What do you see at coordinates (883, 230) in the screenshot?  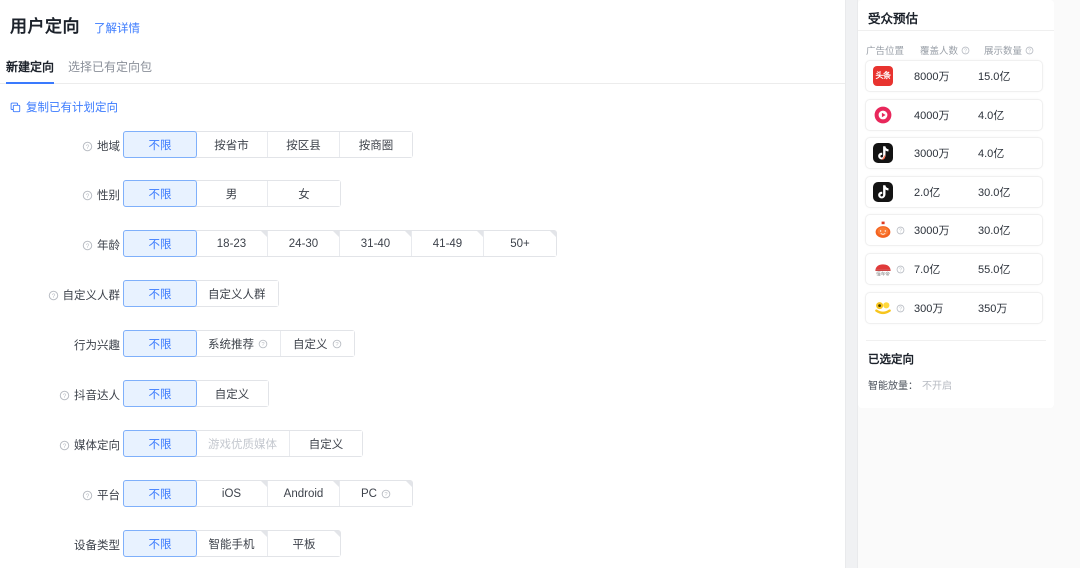 I see `fanqie-novel-icon` at bounding box center [883, 230].